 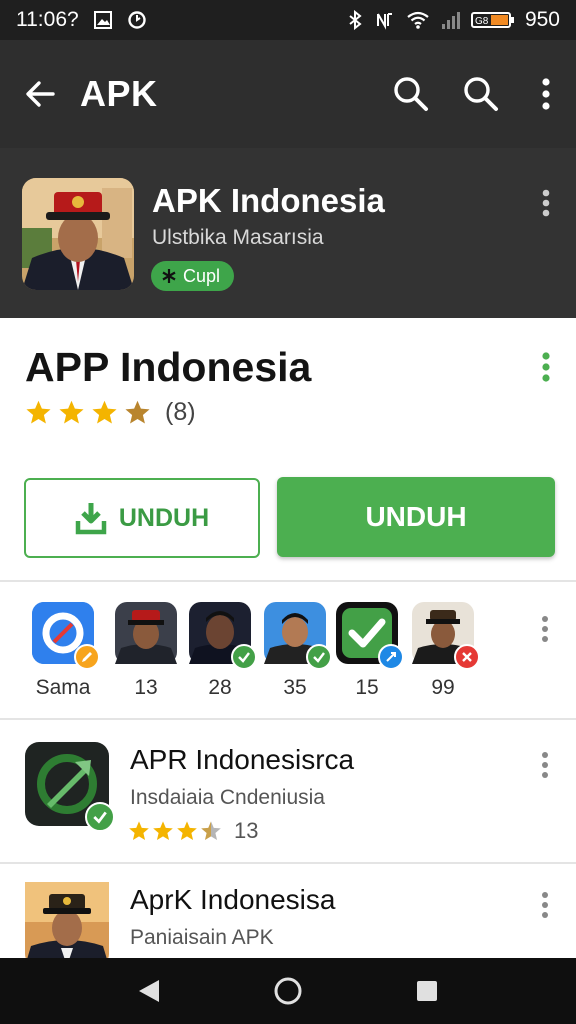 What do you see at coordinates (164, 517) in the screenshot?
I see `download-outline-label: UNDUH` at bounding box center [164, 517].